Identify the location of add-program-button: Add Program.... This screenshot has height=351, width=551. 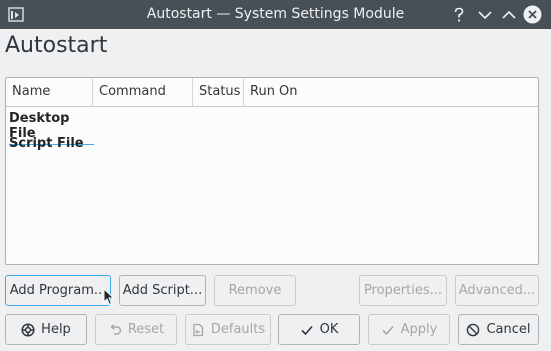
(58, 290).